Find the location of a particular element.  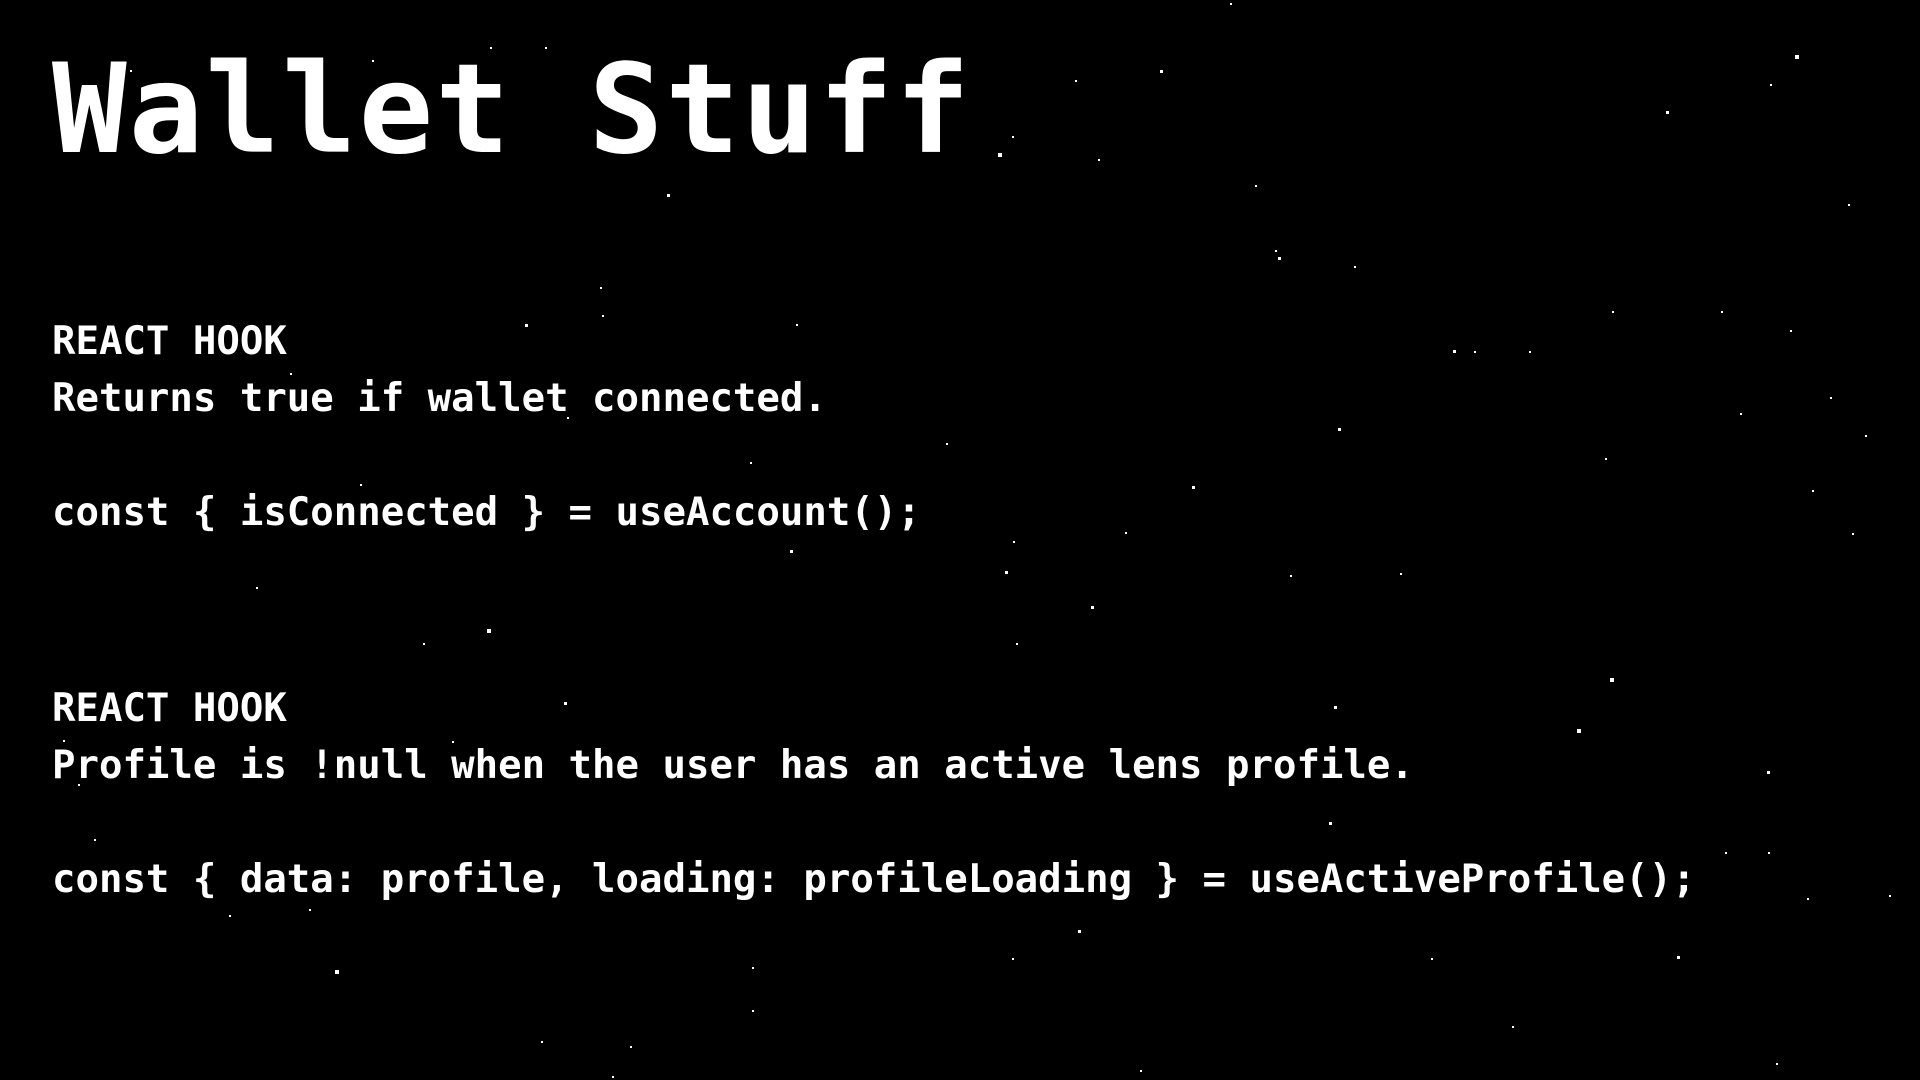

slide-title: Wallet Stuff is located at coordinates (512, 110).